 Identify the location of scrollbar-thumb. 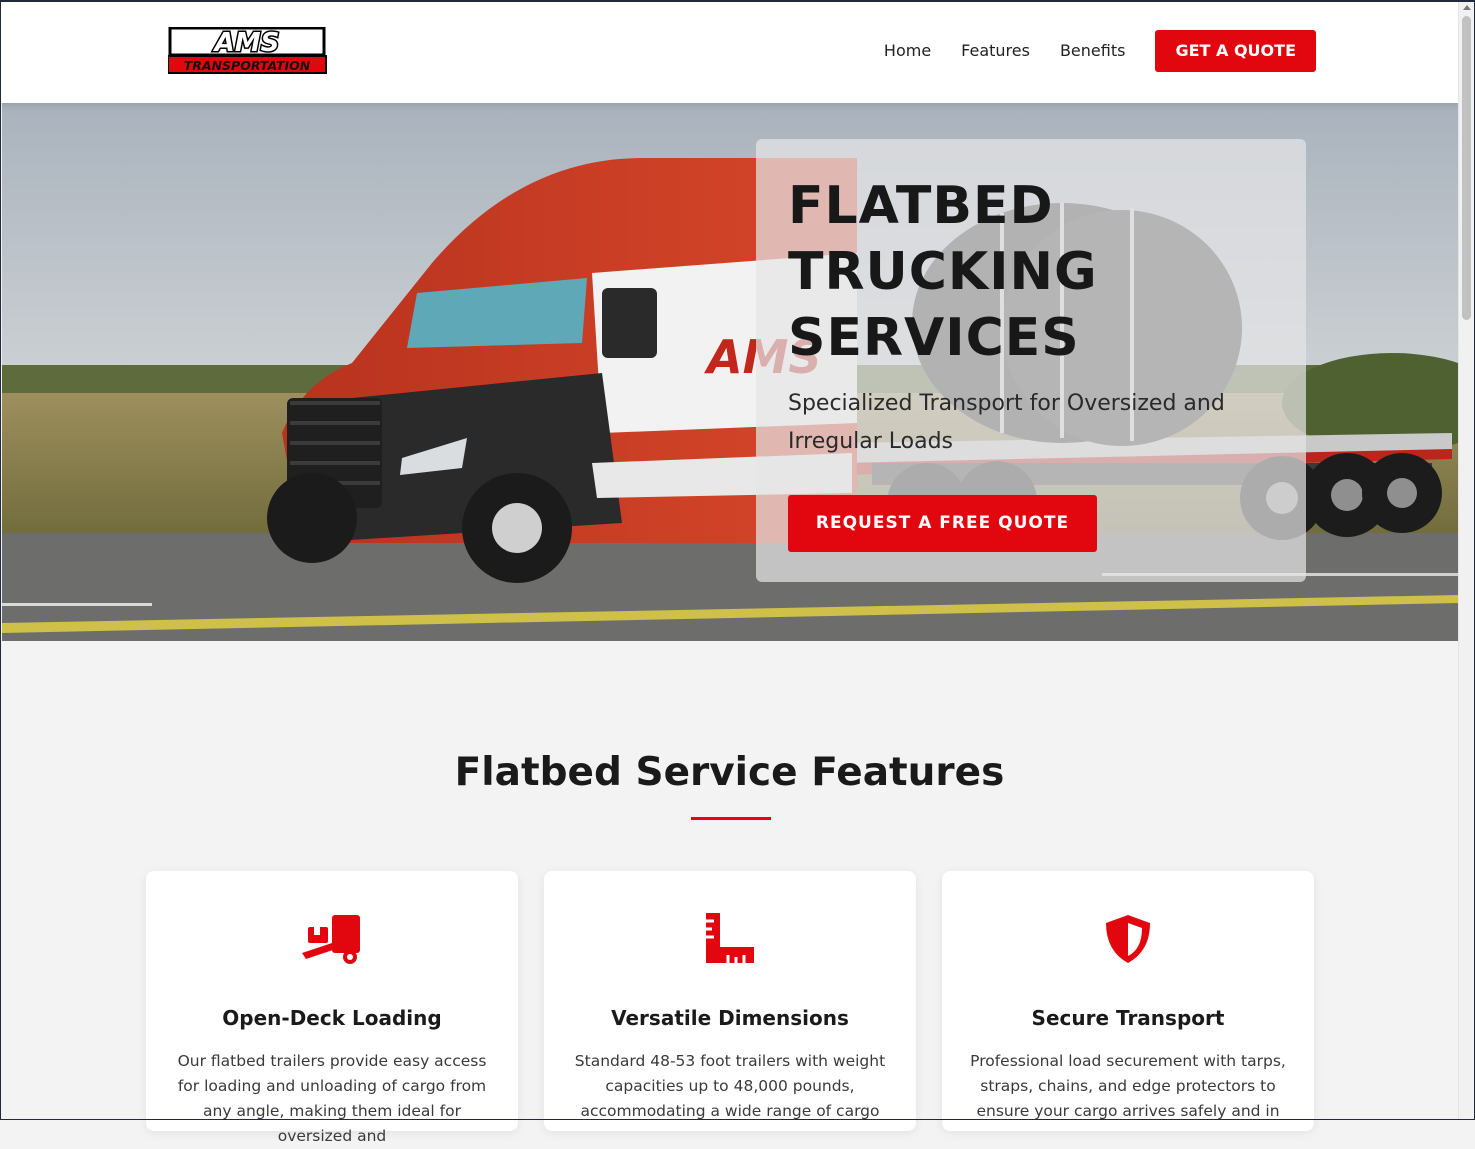
(1466, 168).